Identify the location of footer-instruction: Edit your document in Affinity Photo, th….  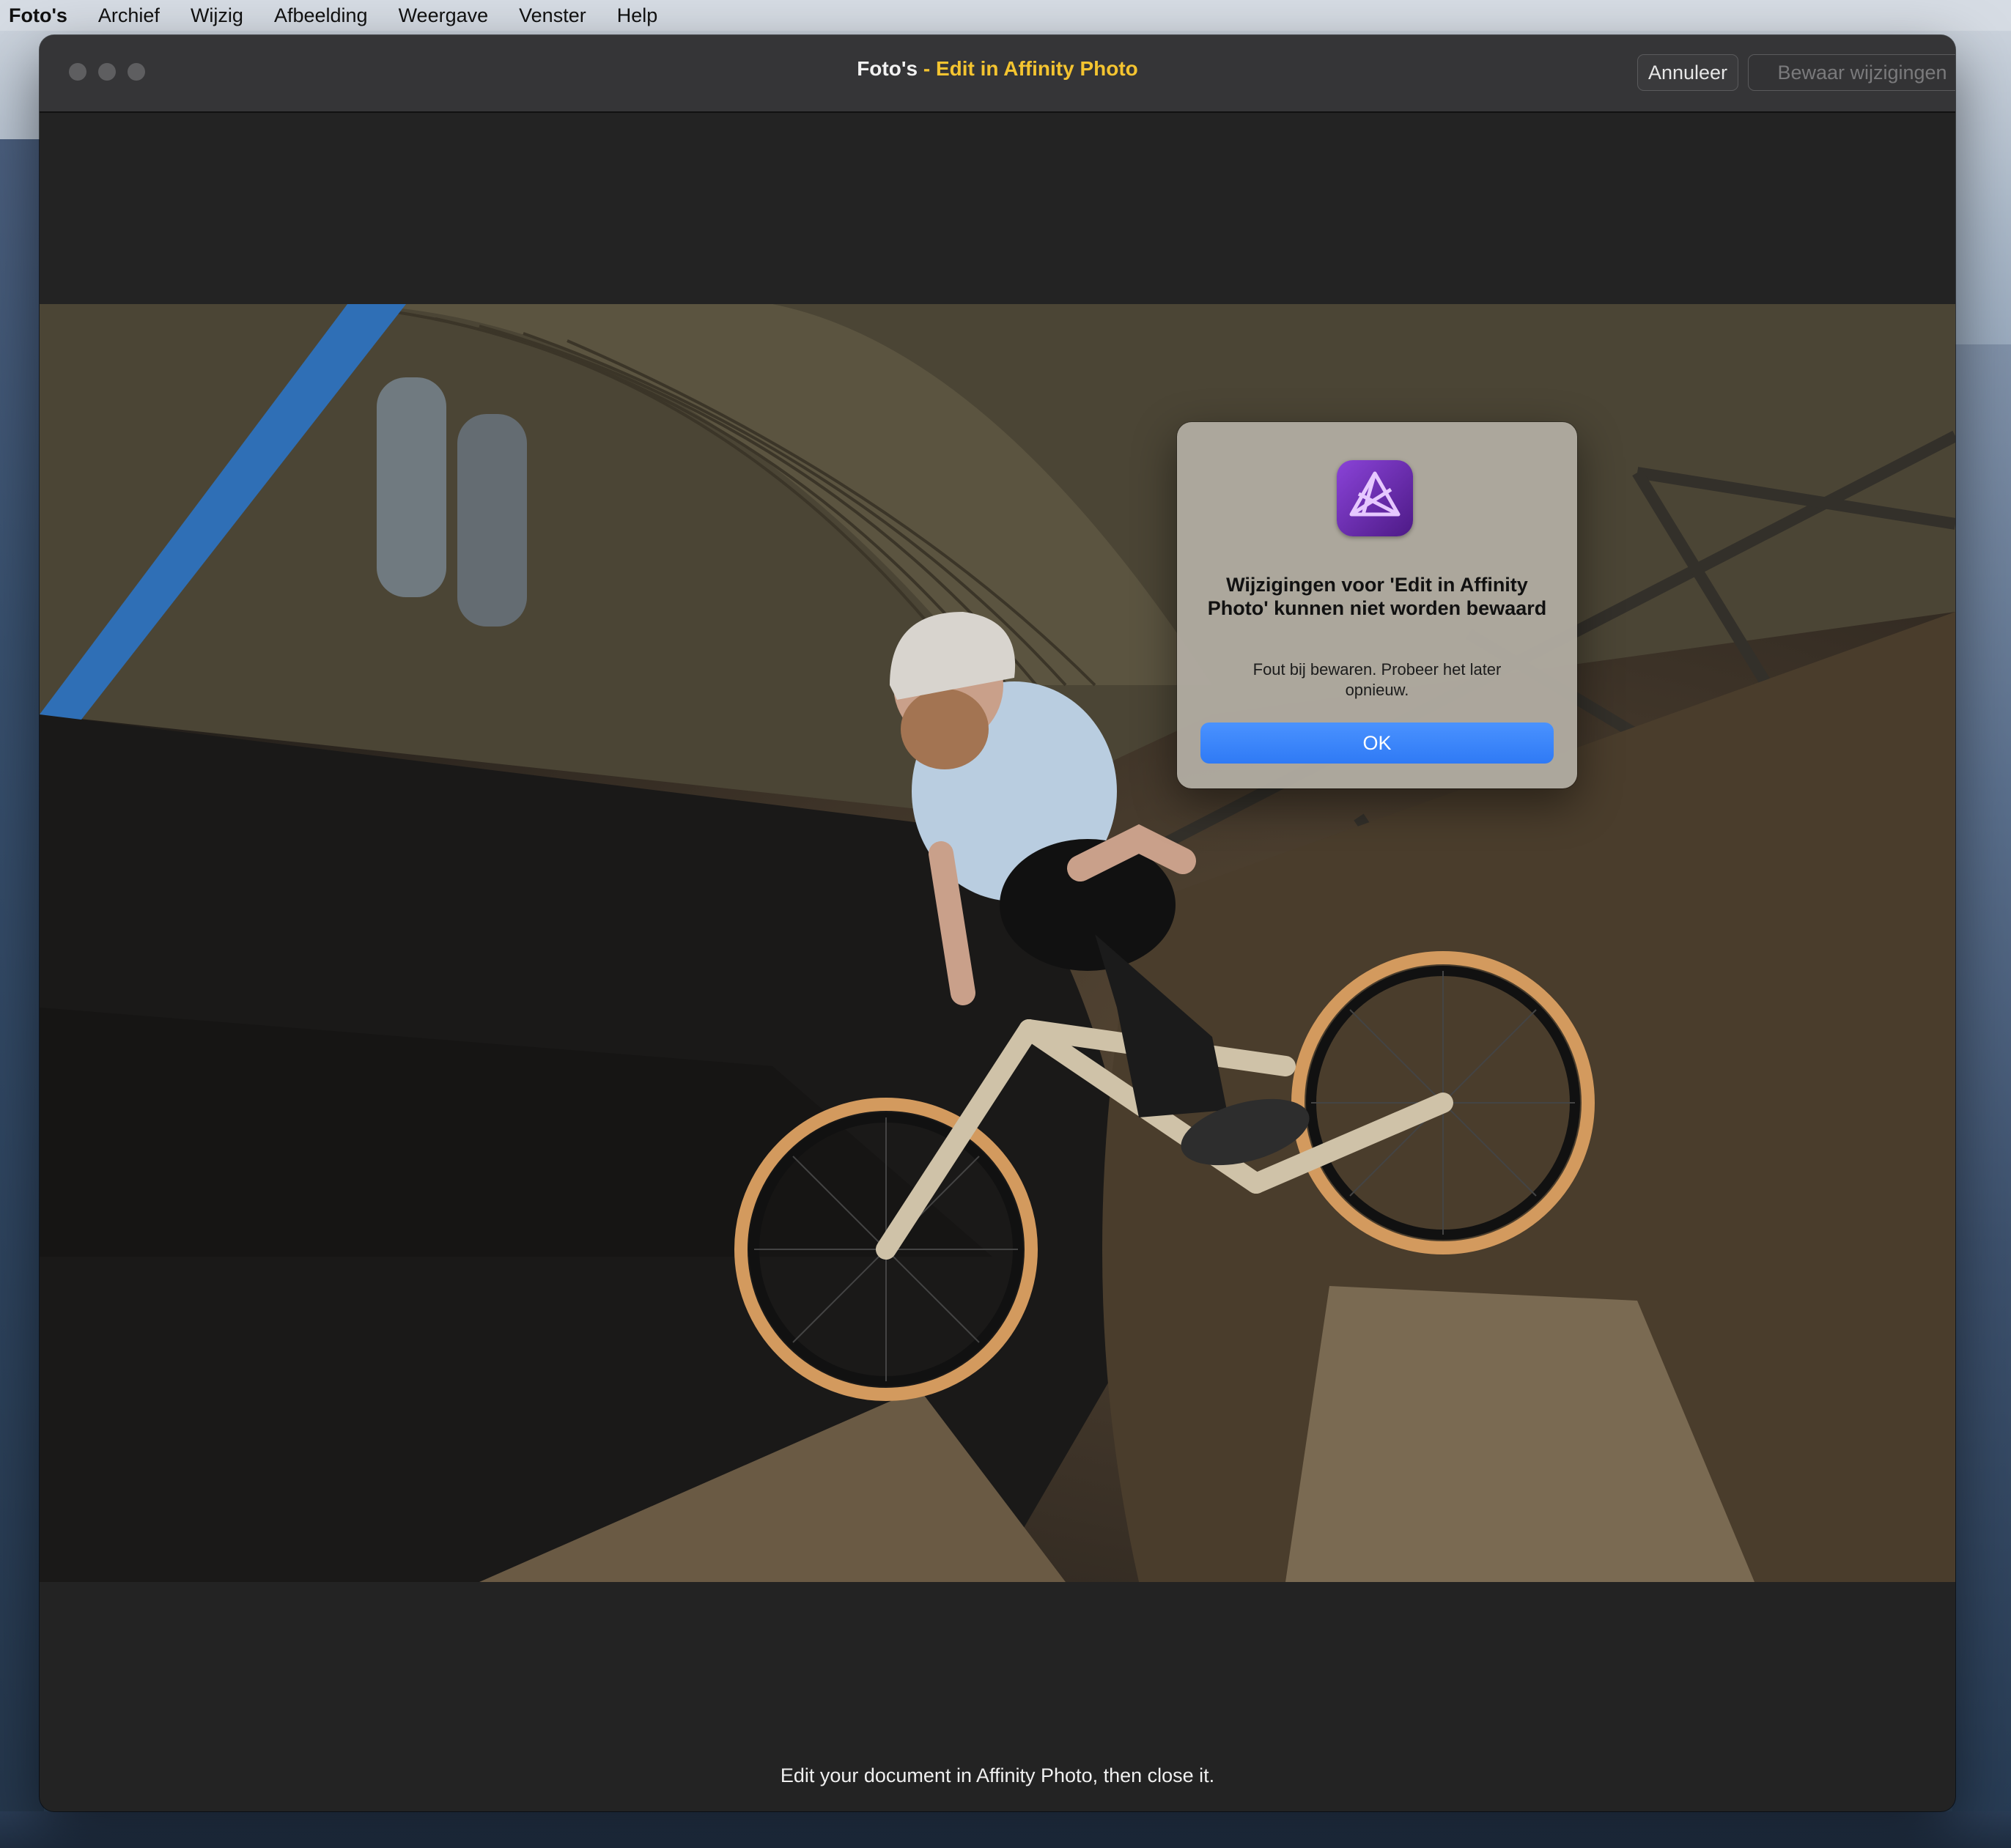
(998, 1775).